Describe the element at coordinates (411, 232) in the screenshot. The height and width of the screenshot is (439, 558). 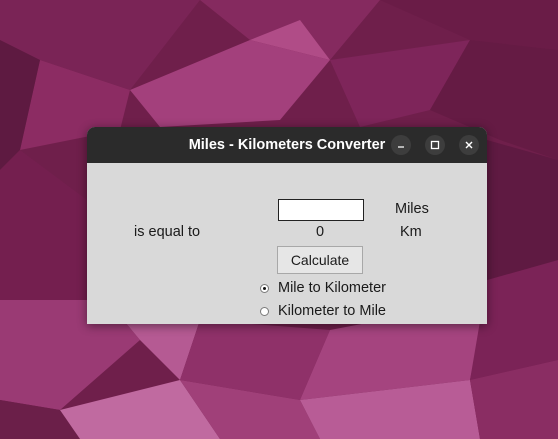
I see `km-label: Km` at that location.